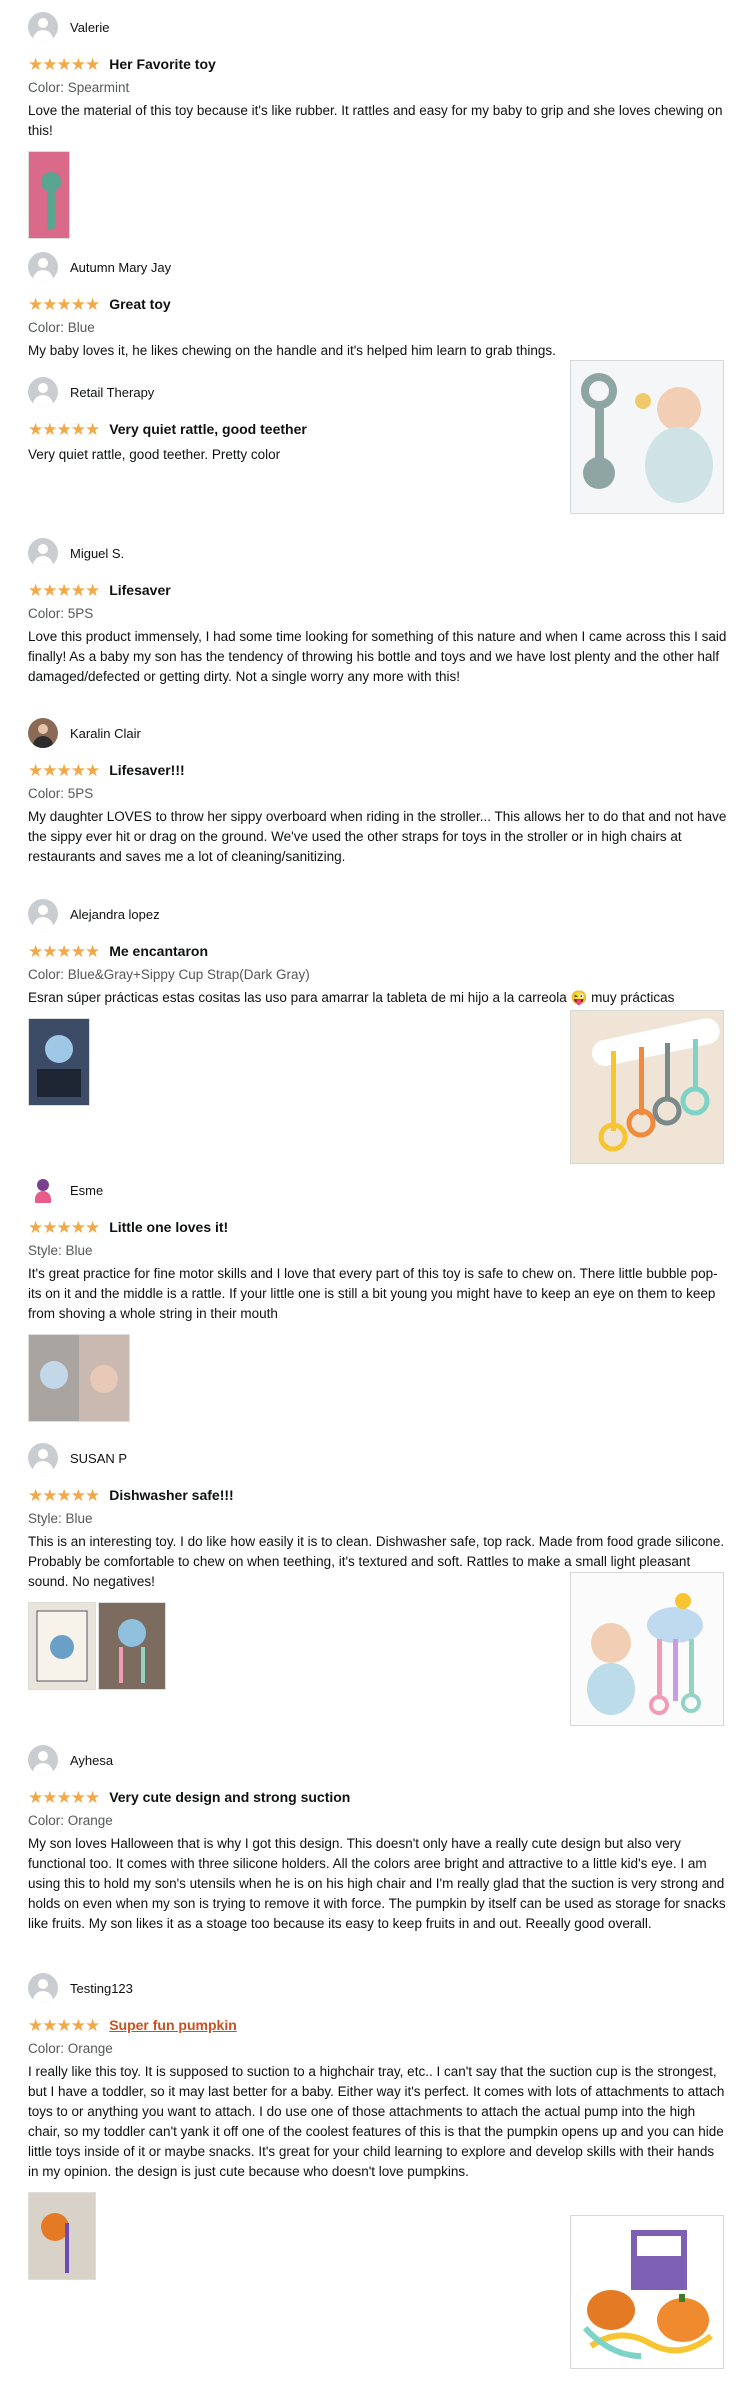 The width and height of the screenshot is (750, 2388). I want to click on review-title: Me encantaron, so click(158, 951).